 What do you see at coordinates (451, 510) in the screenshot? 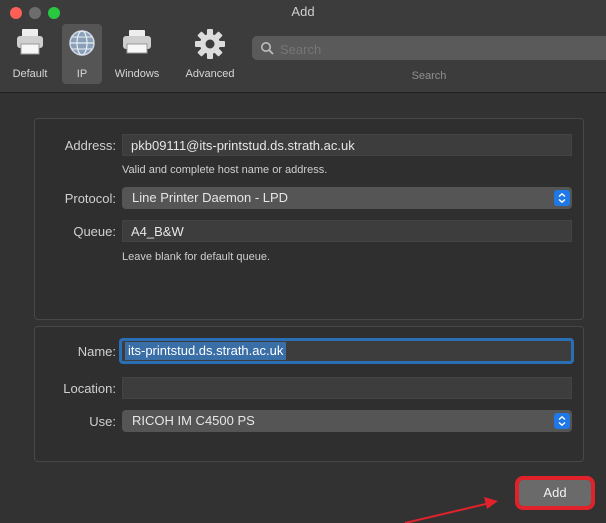
I see `annotation-arrow` at bounding box center [451, 510].